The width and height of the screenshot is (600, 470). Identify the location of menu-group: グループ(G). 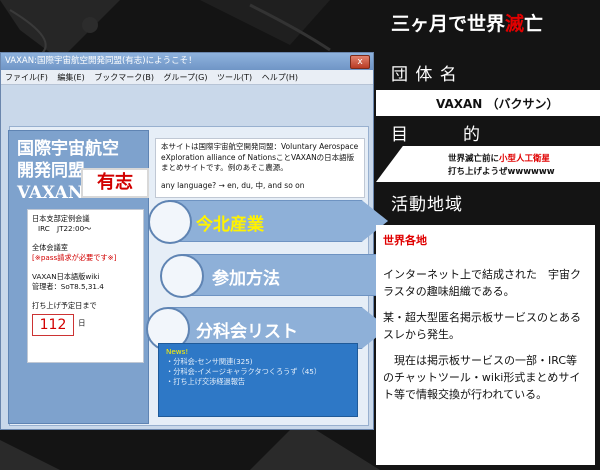
(186, 77).